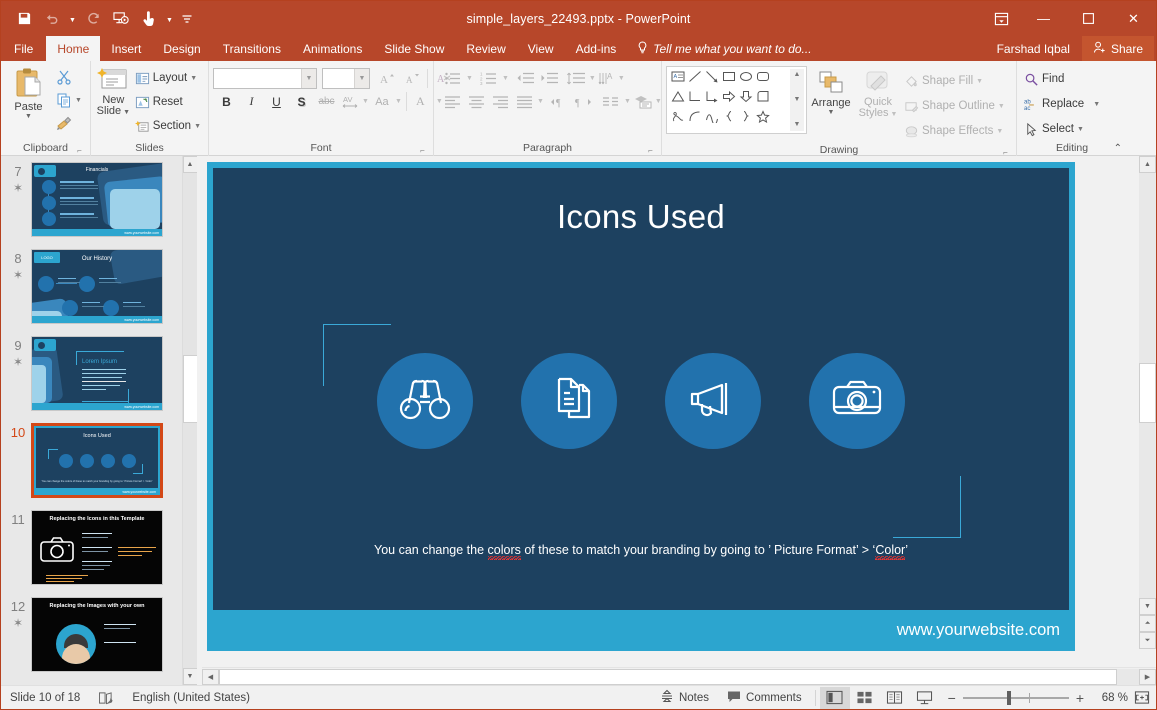  What do you see at coordinates (1033, 49) in the screenshot?
I see `account-name: Farshad Iqbal` at bounding box center [1033, 49].